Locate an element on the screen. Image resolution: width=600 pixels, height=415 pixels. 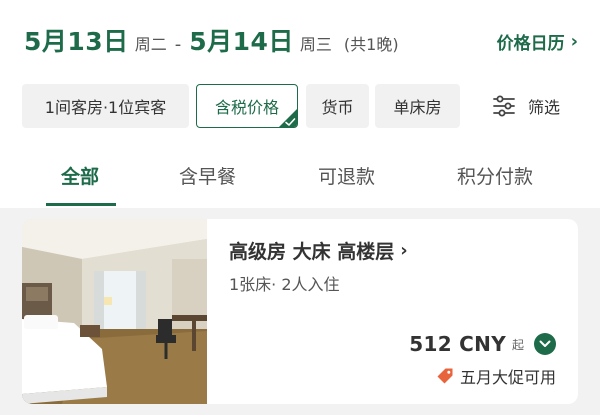
chip-currency: 货币 is located at coordinates (337, 106).